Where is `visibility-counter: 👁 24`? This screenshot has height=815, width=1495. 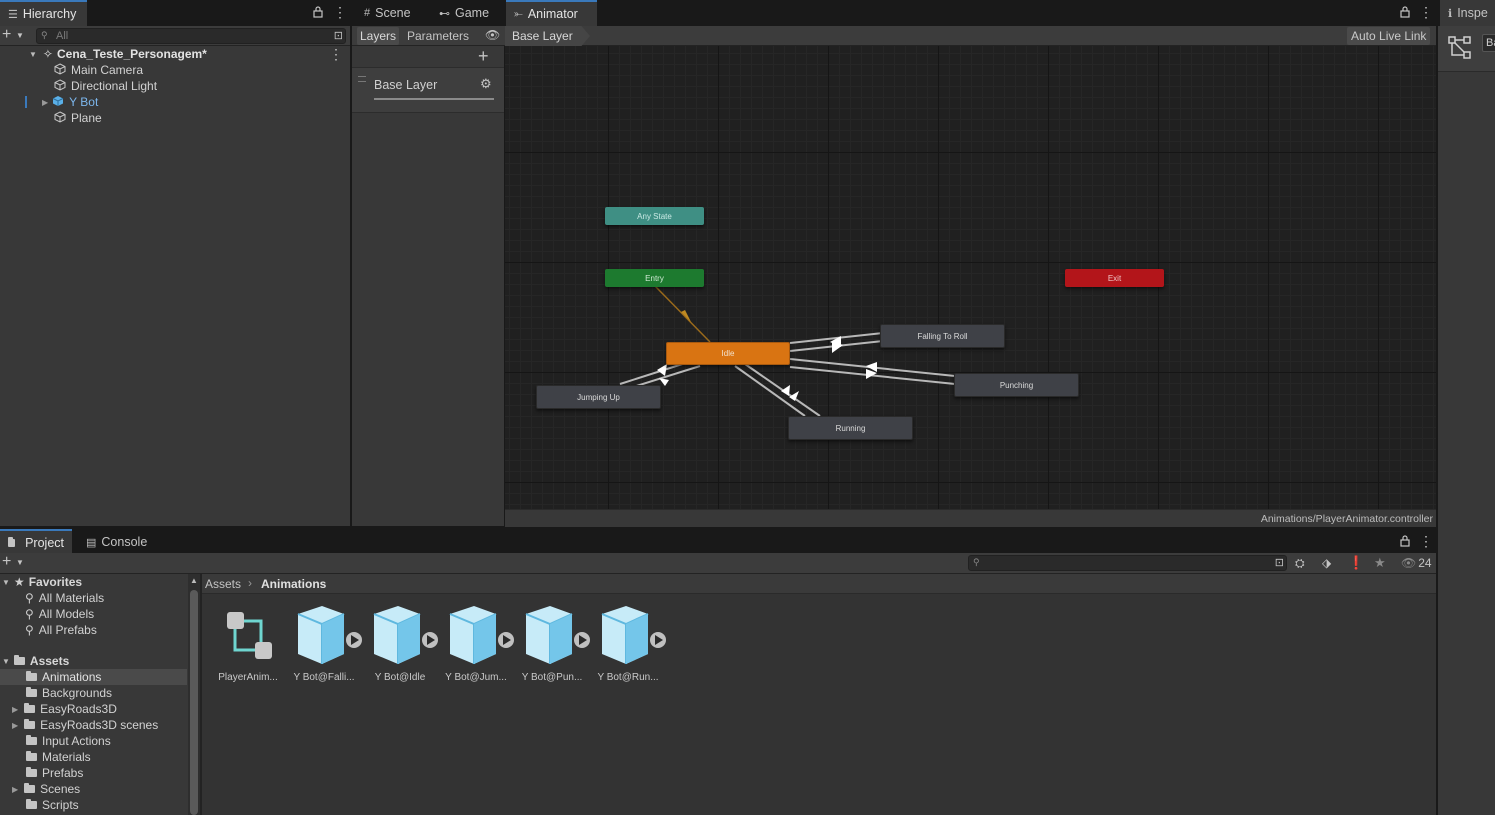 visibility-counter: 👁 24 is located at coordinates (1416, 563).